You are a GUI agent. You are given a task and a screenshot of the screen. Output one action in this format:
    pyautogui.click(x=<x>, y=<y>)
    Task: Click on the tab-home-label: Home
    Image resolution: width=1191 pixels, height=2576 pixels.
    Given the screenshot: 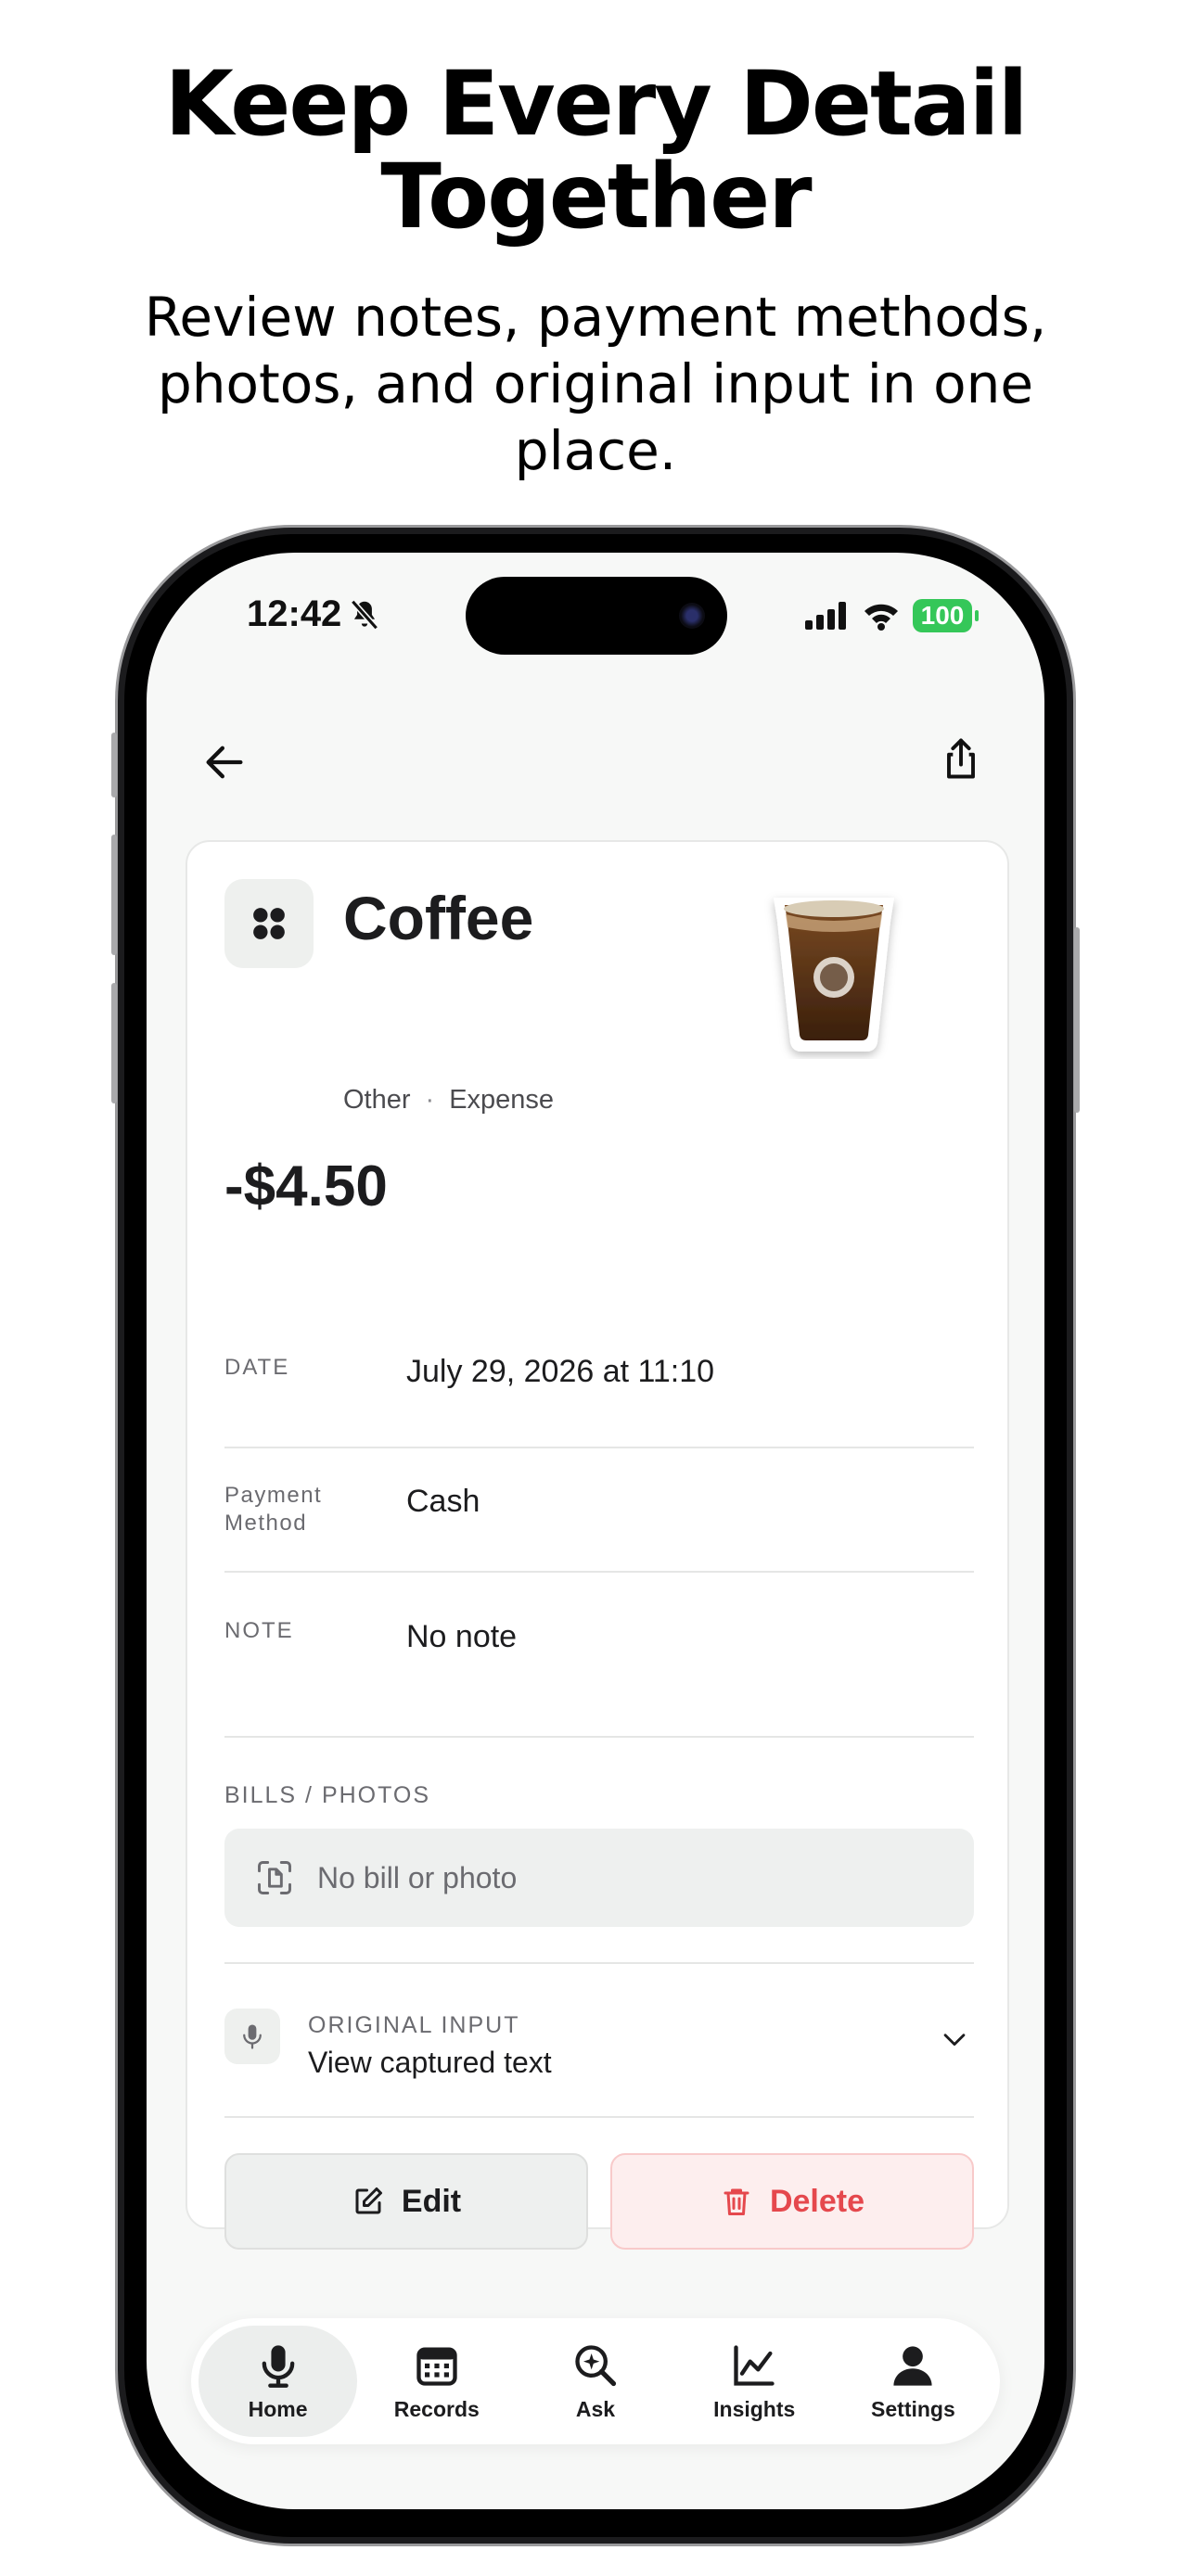 What is the action you would take?
    pyautogui.click(x=278, y=2408)
    